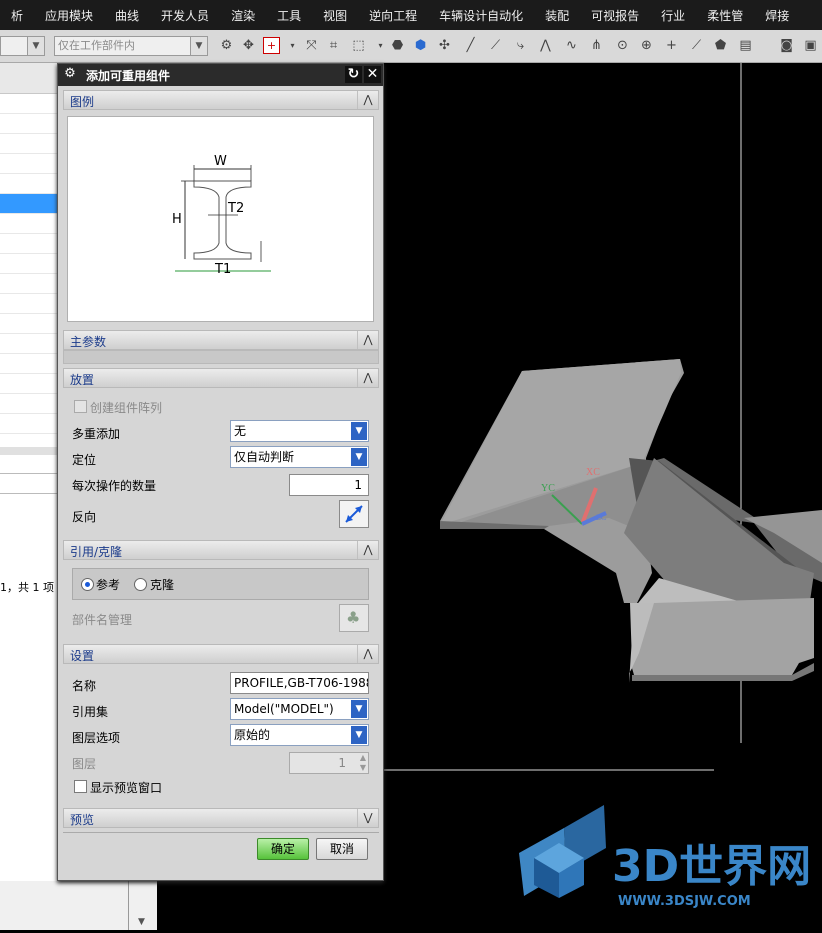  Describe the element at coordinates (248, 45) in the screenshot. I see `snap-icon: ✥` at that location.